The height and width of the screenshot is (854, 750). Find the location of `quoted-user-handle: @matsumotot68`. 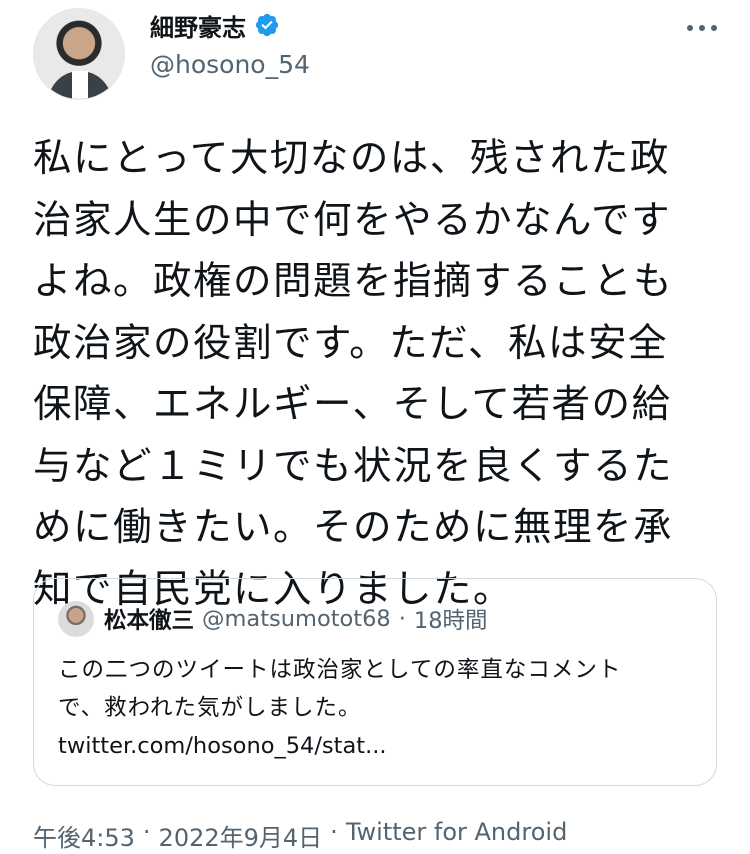

quoted-user-handle: @matsumotot68 is located at coordinates (296, 619).